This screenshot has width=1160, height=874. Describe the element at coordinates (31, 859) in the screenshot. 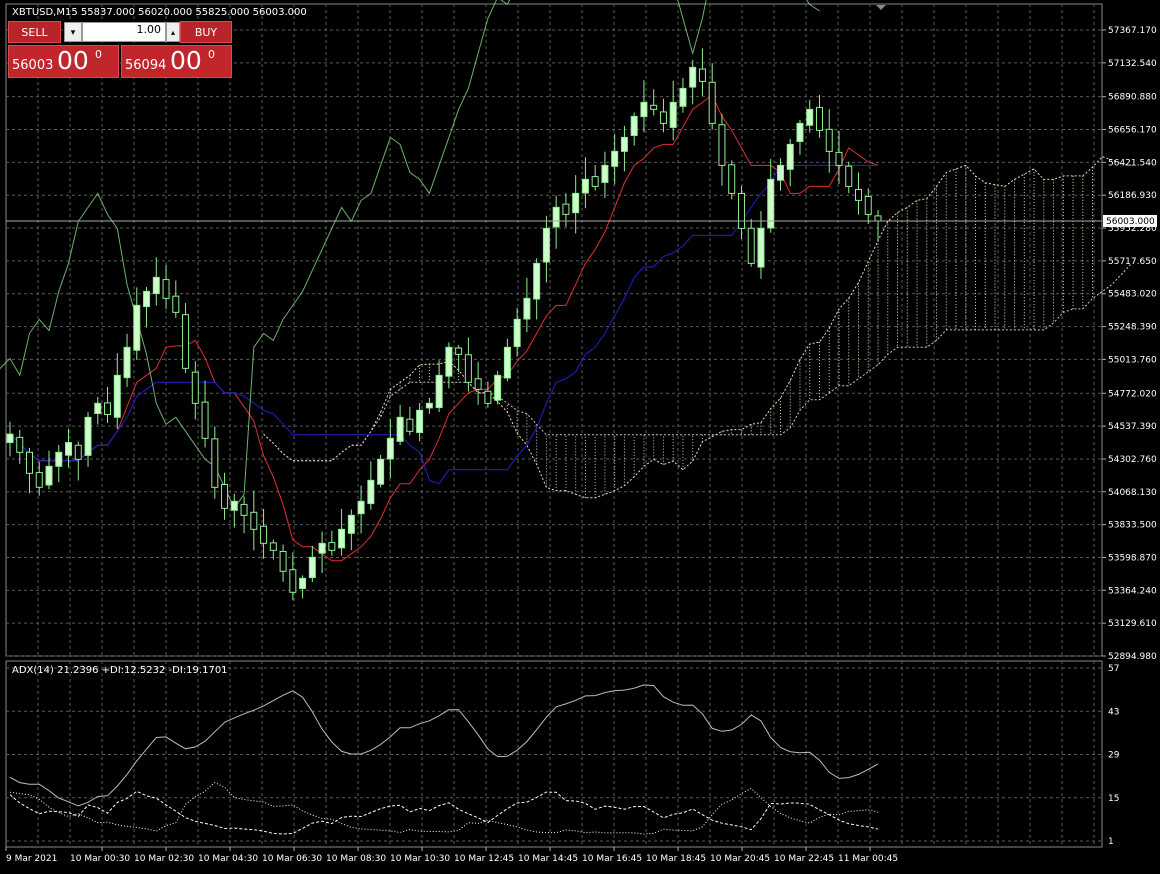

I see `time-tick-label: 9 Mar 2021` at that location.